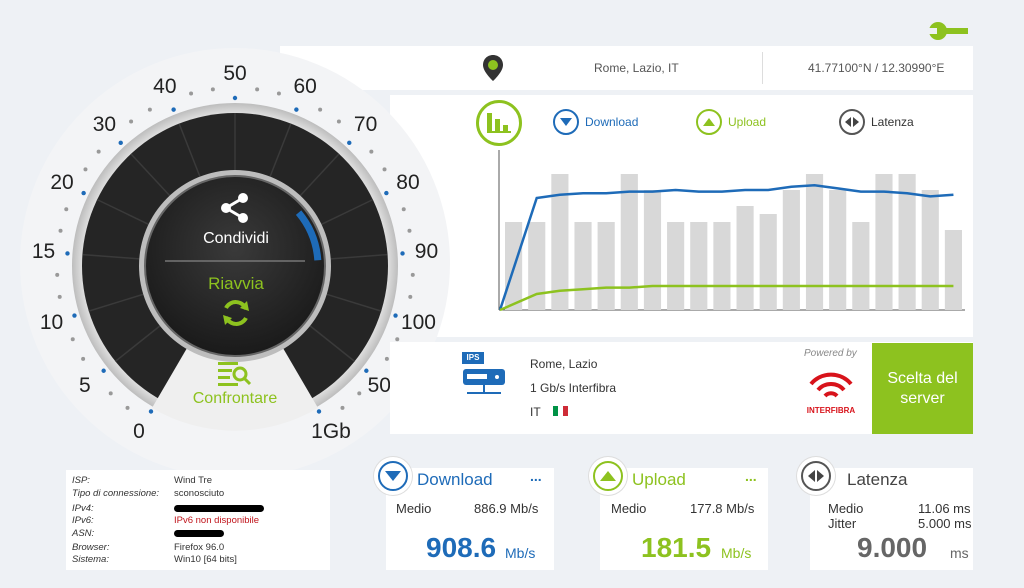 The width and height of the screenshot is (1024, 588). I want to click on italy-flag-icon, so click(560, 411).